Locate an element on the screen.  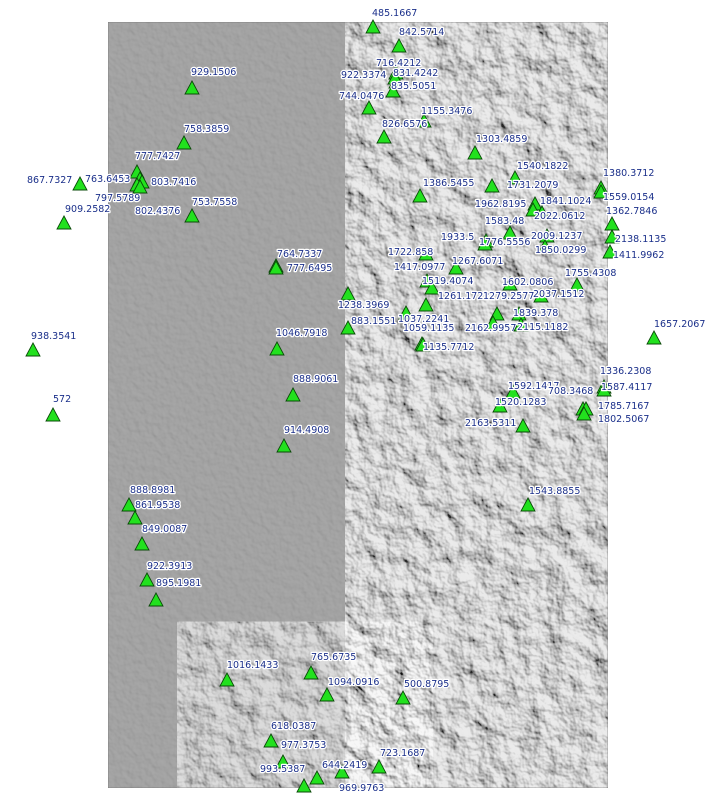
station-elevation-label: 777.6495 is located at coordinates (309, 268).